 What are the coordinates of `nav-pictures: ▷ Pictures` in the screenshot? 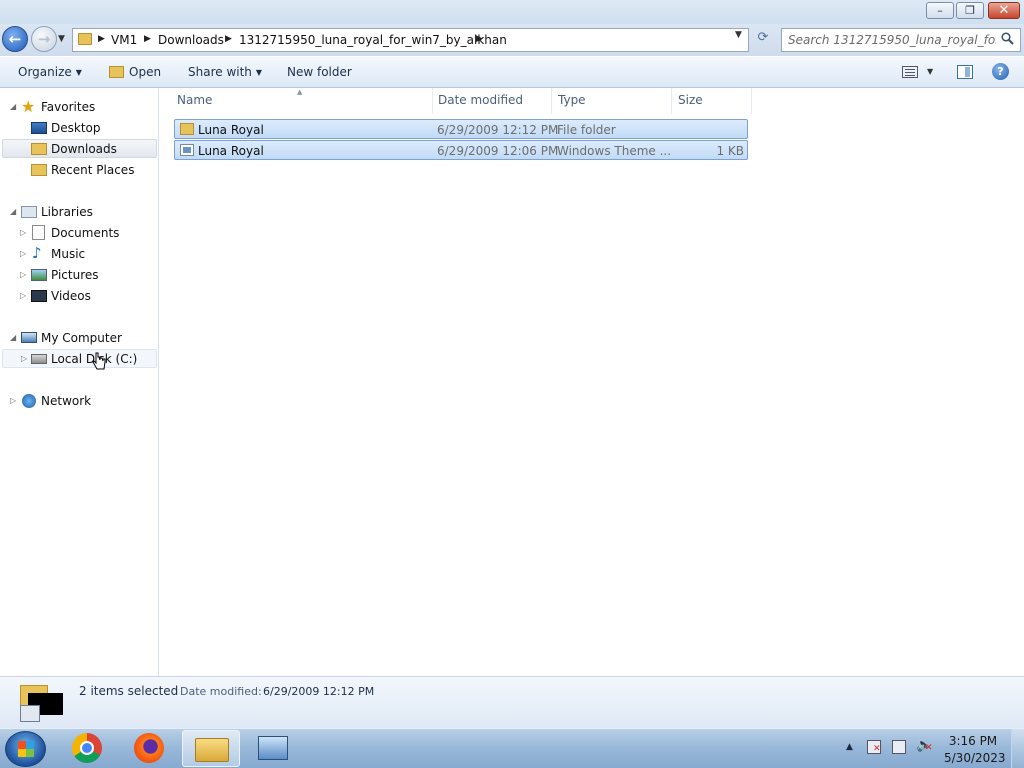 It's located at (79, 275).